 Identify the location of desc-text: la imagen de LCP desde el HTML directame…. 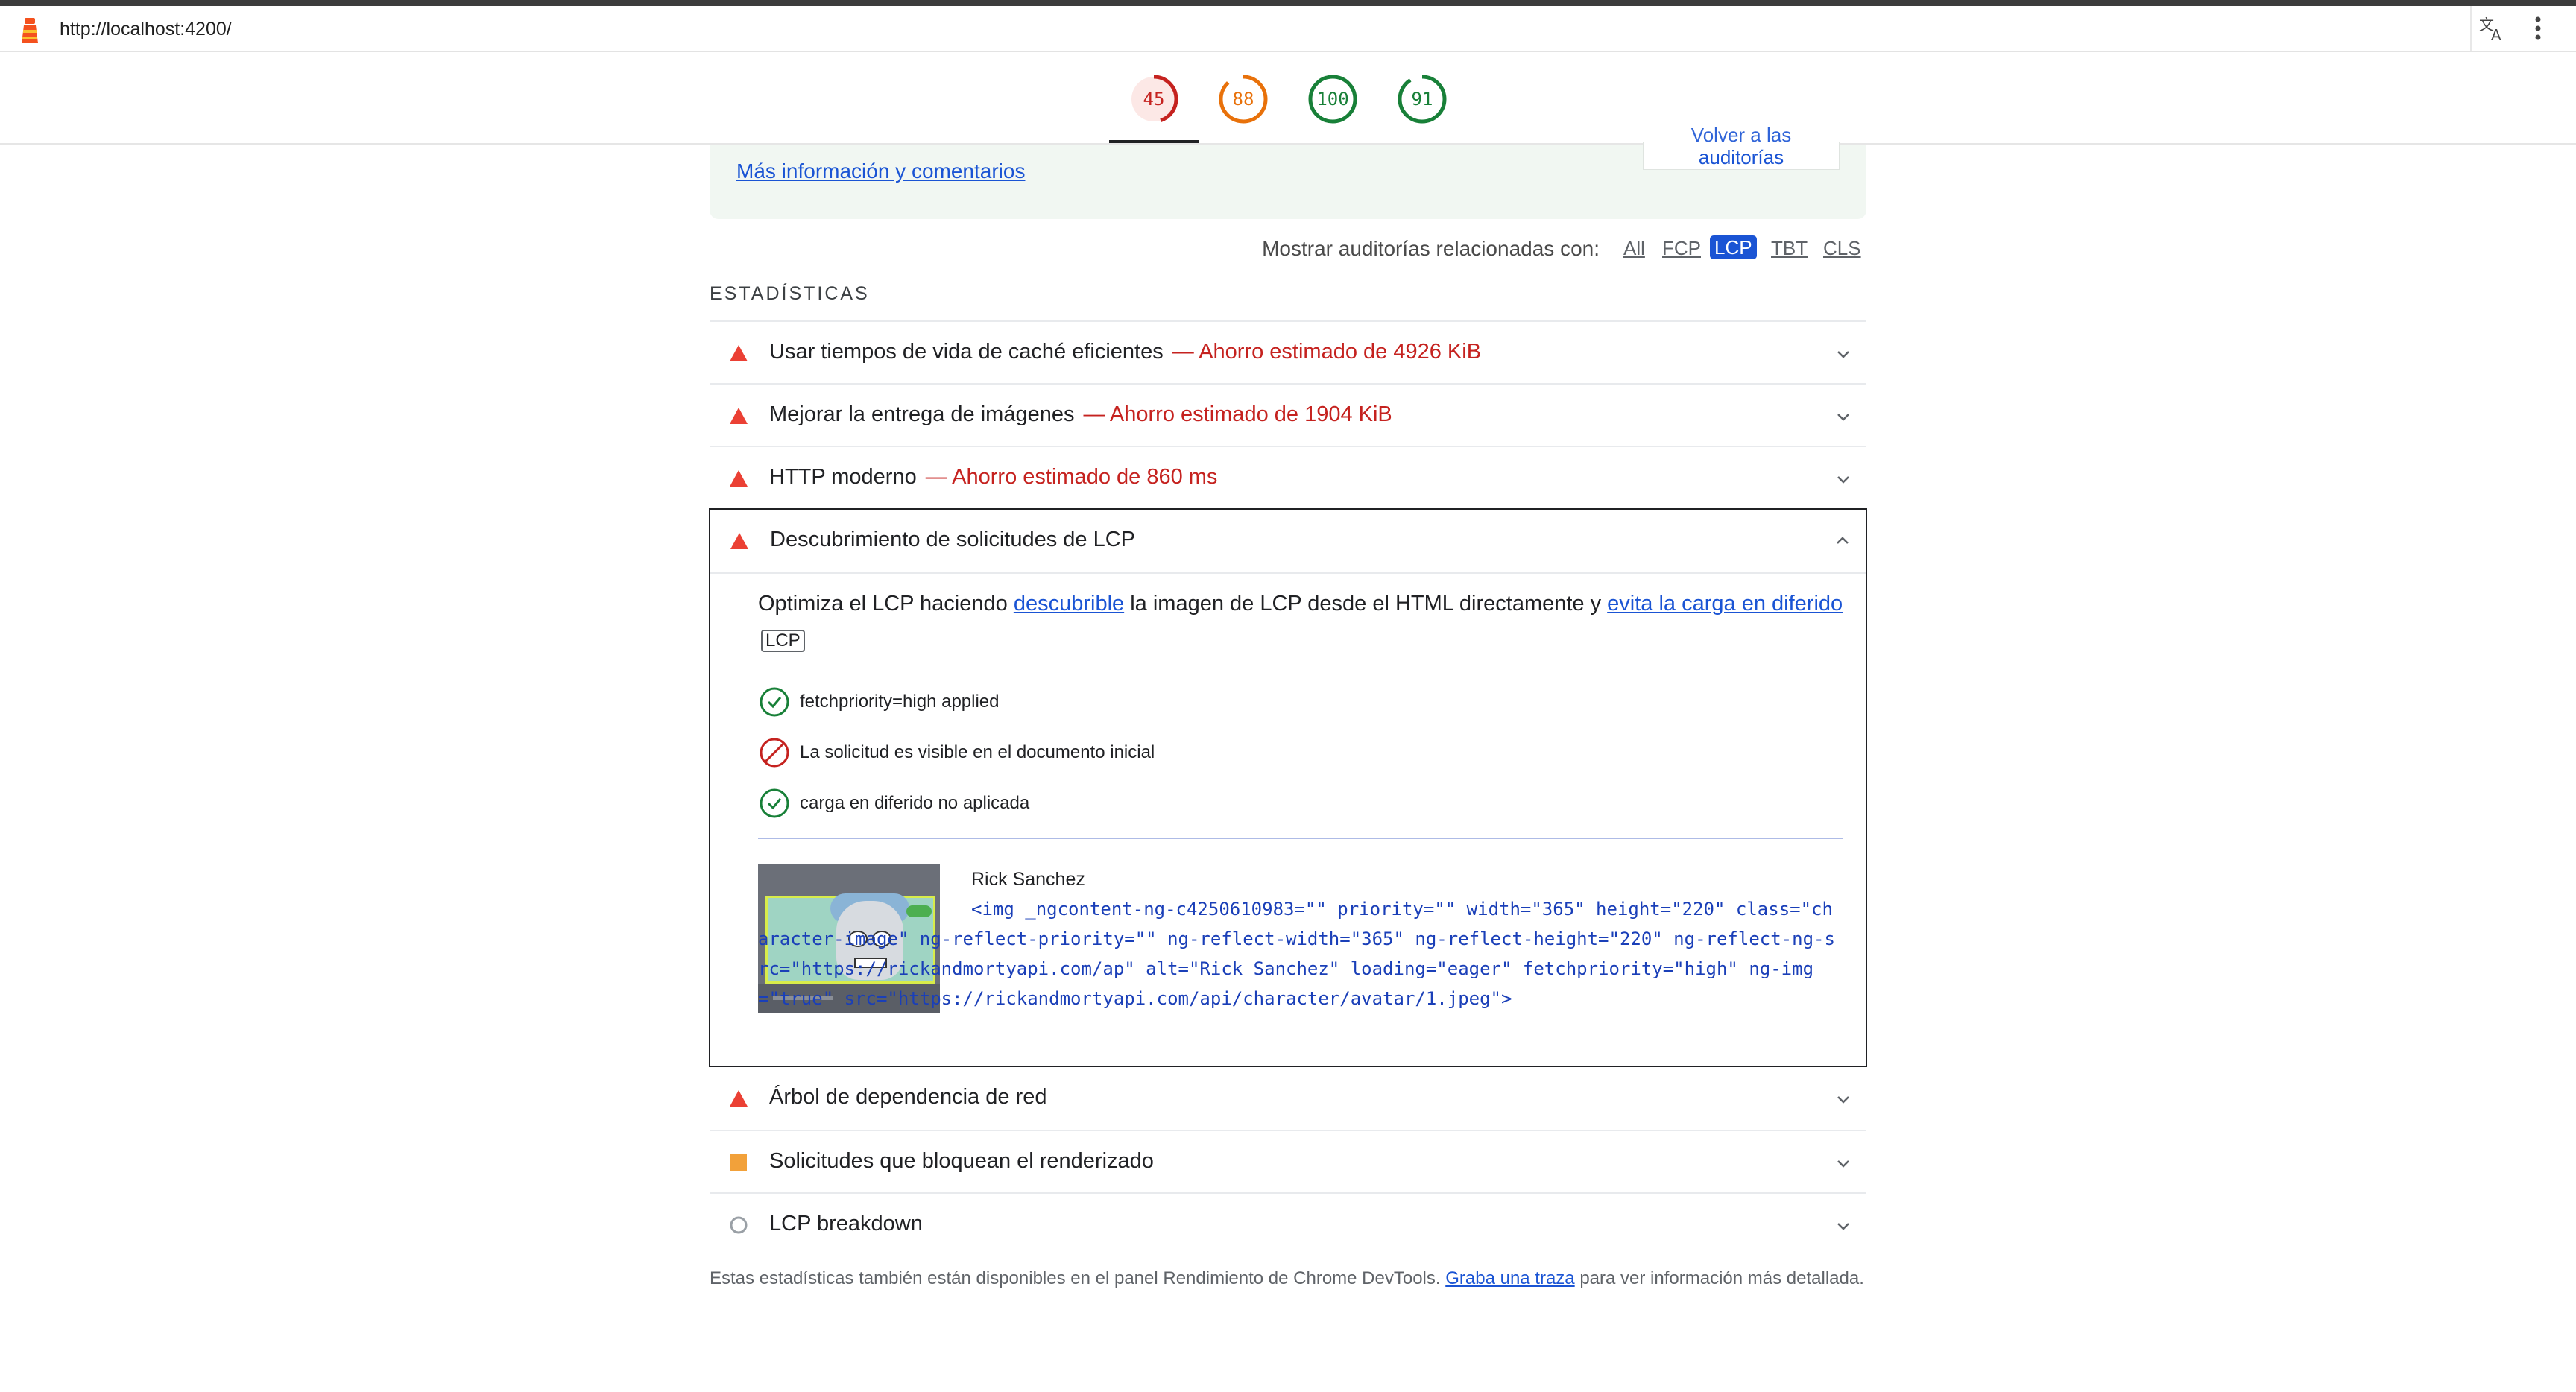
(1366, 604).